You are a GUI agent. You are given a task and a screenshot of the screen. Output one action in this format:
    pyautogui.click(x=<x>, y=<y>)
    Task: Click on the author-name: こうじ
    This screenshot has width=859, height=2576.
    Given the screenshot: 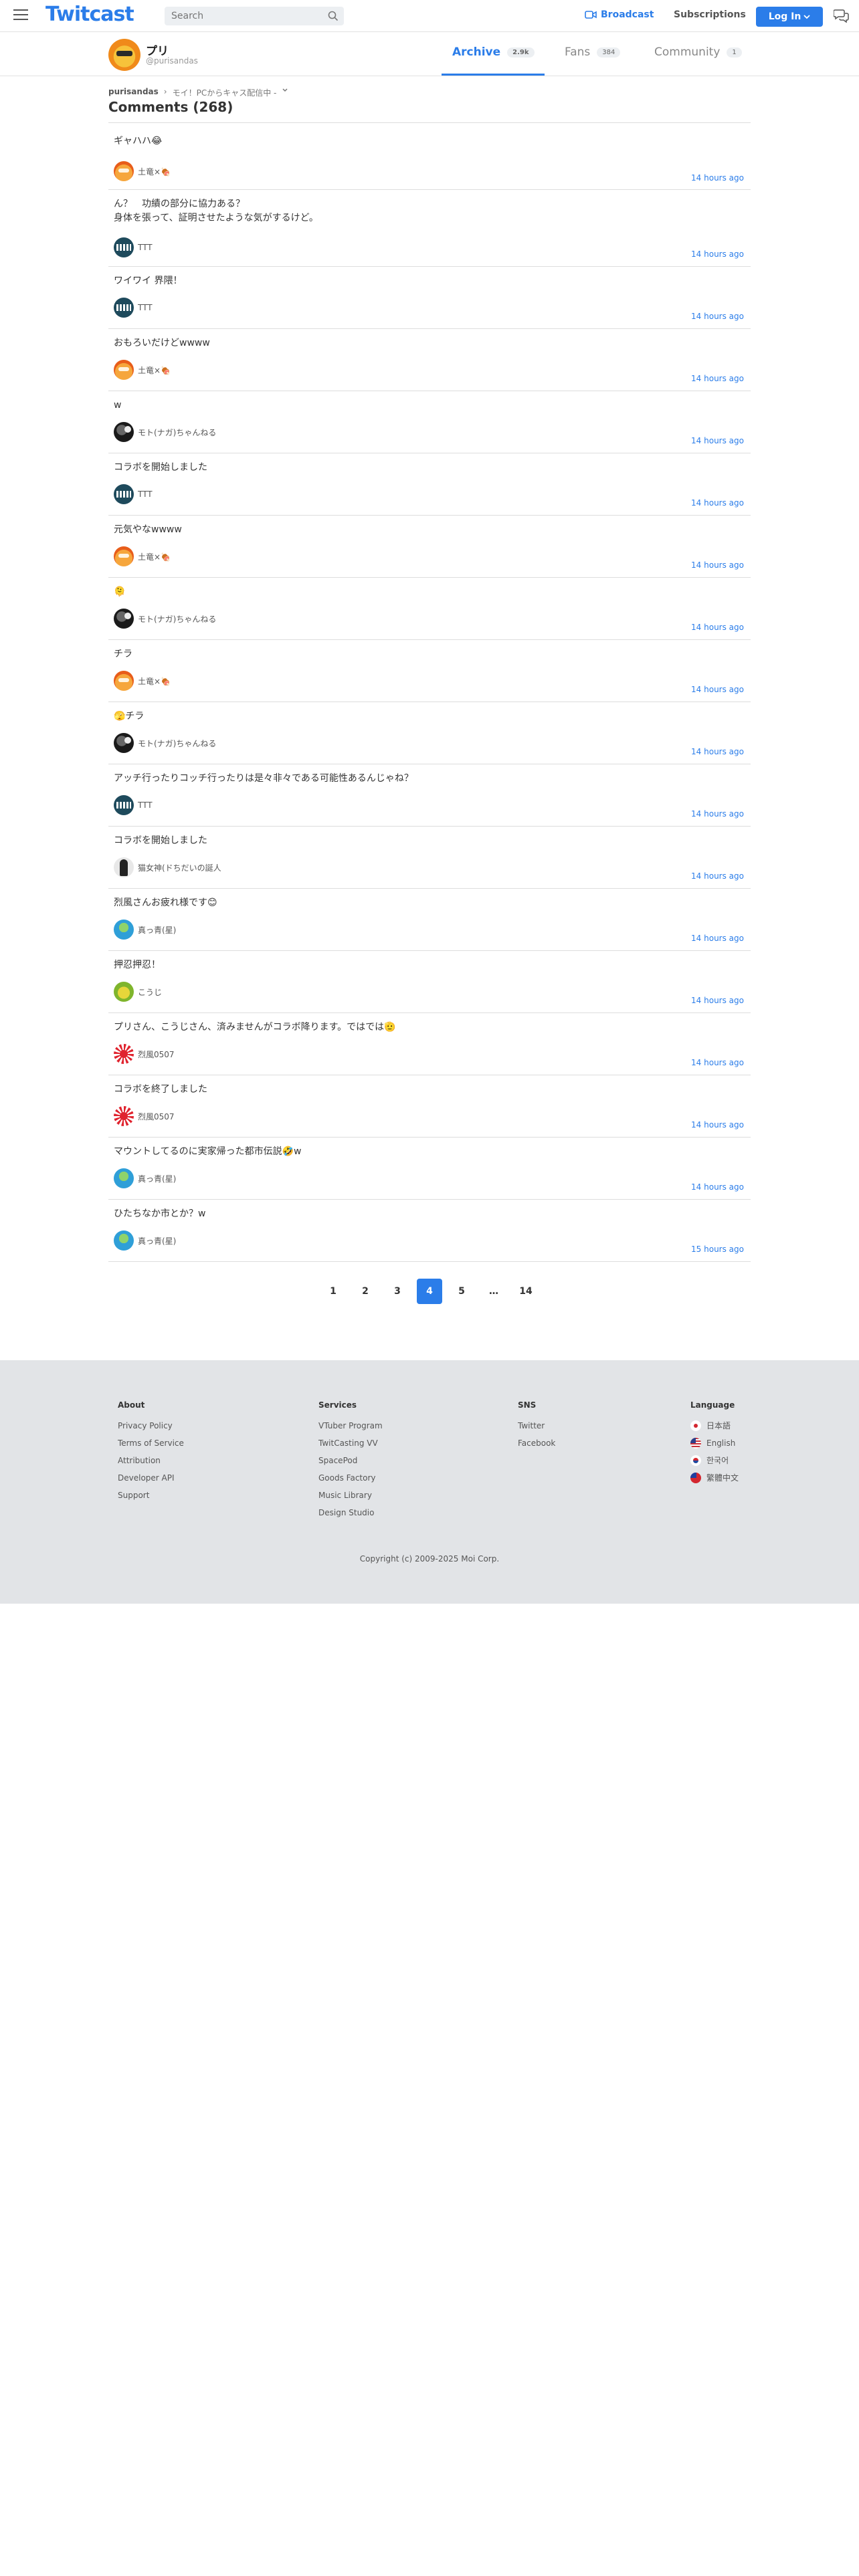 What is the action you would take?
    pyautogui.click(x=150, y=992)
    